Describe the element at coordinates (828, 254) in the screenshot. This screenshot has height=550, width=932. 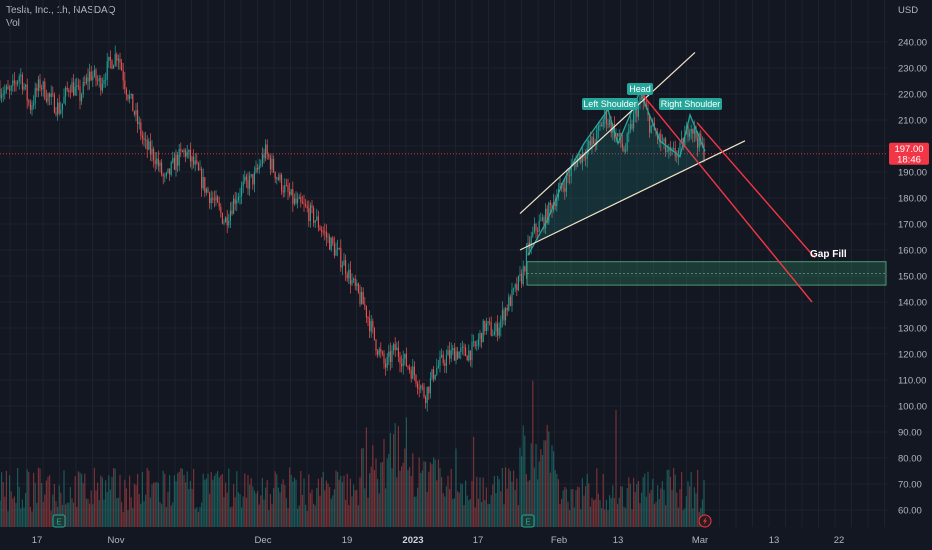
I see `gap-fill-label: Gap Fill` at that location.